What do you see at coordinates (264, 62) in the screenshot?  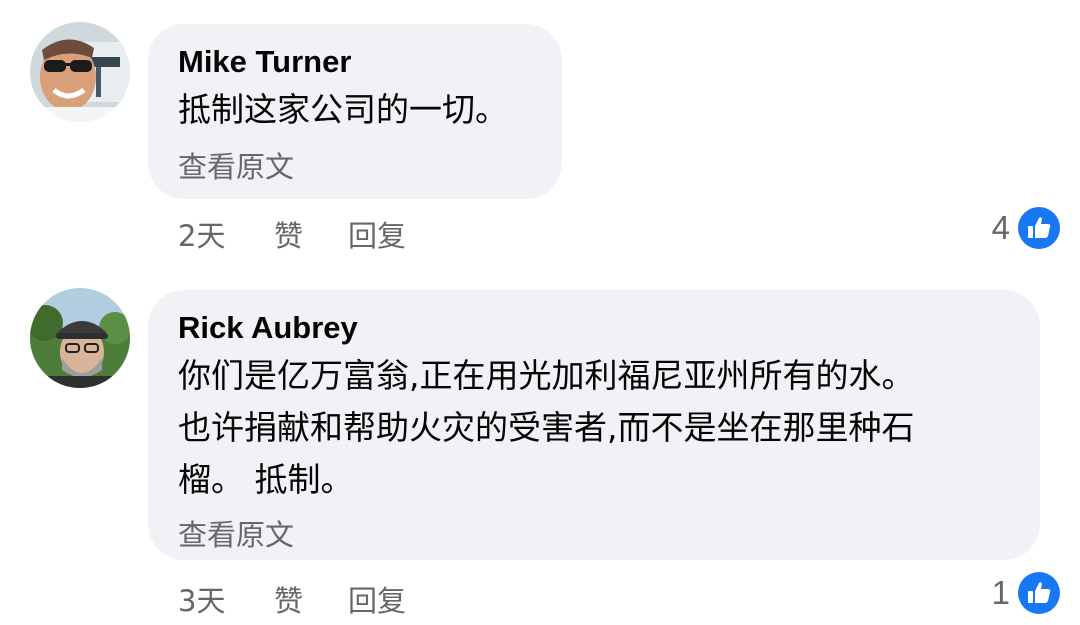 I see `comment-author: Mike Turner` at bounding box center [264, 62].